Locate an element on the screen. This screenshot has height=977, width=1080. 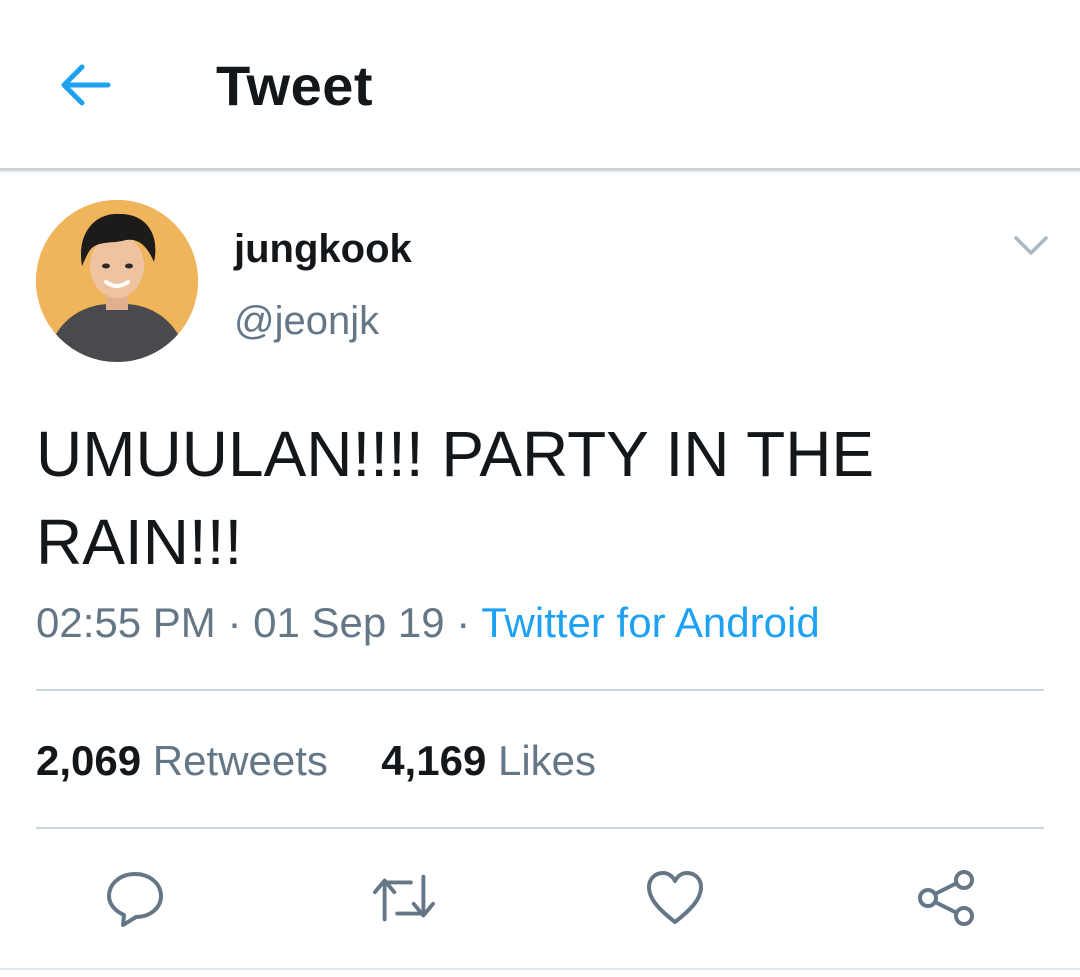
avatar-image is located at coordinates (117, 281).